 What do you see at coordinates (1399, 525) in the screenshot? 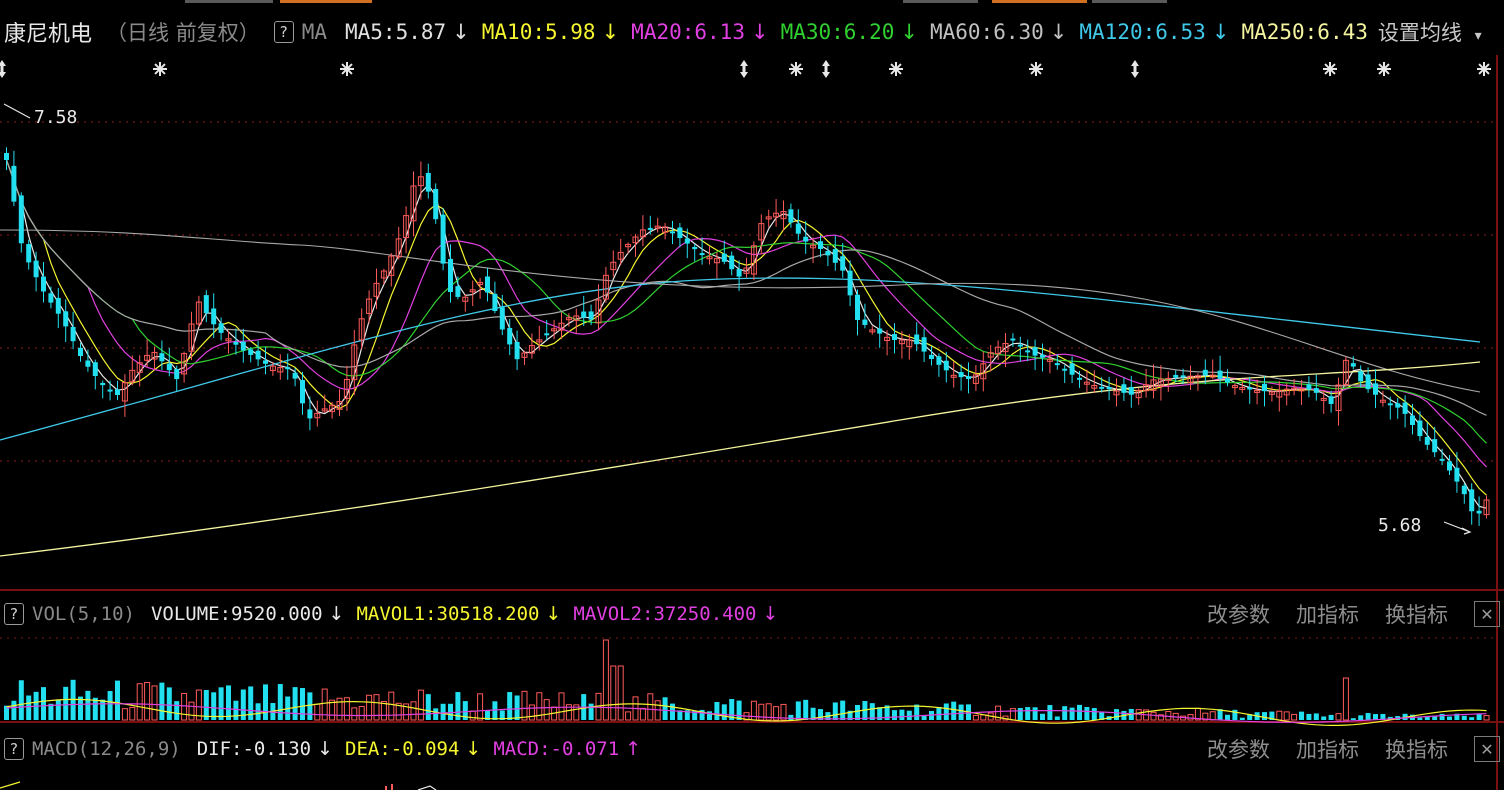
I see `low-price-label: 5.68` at bounding box center [1399, 525].